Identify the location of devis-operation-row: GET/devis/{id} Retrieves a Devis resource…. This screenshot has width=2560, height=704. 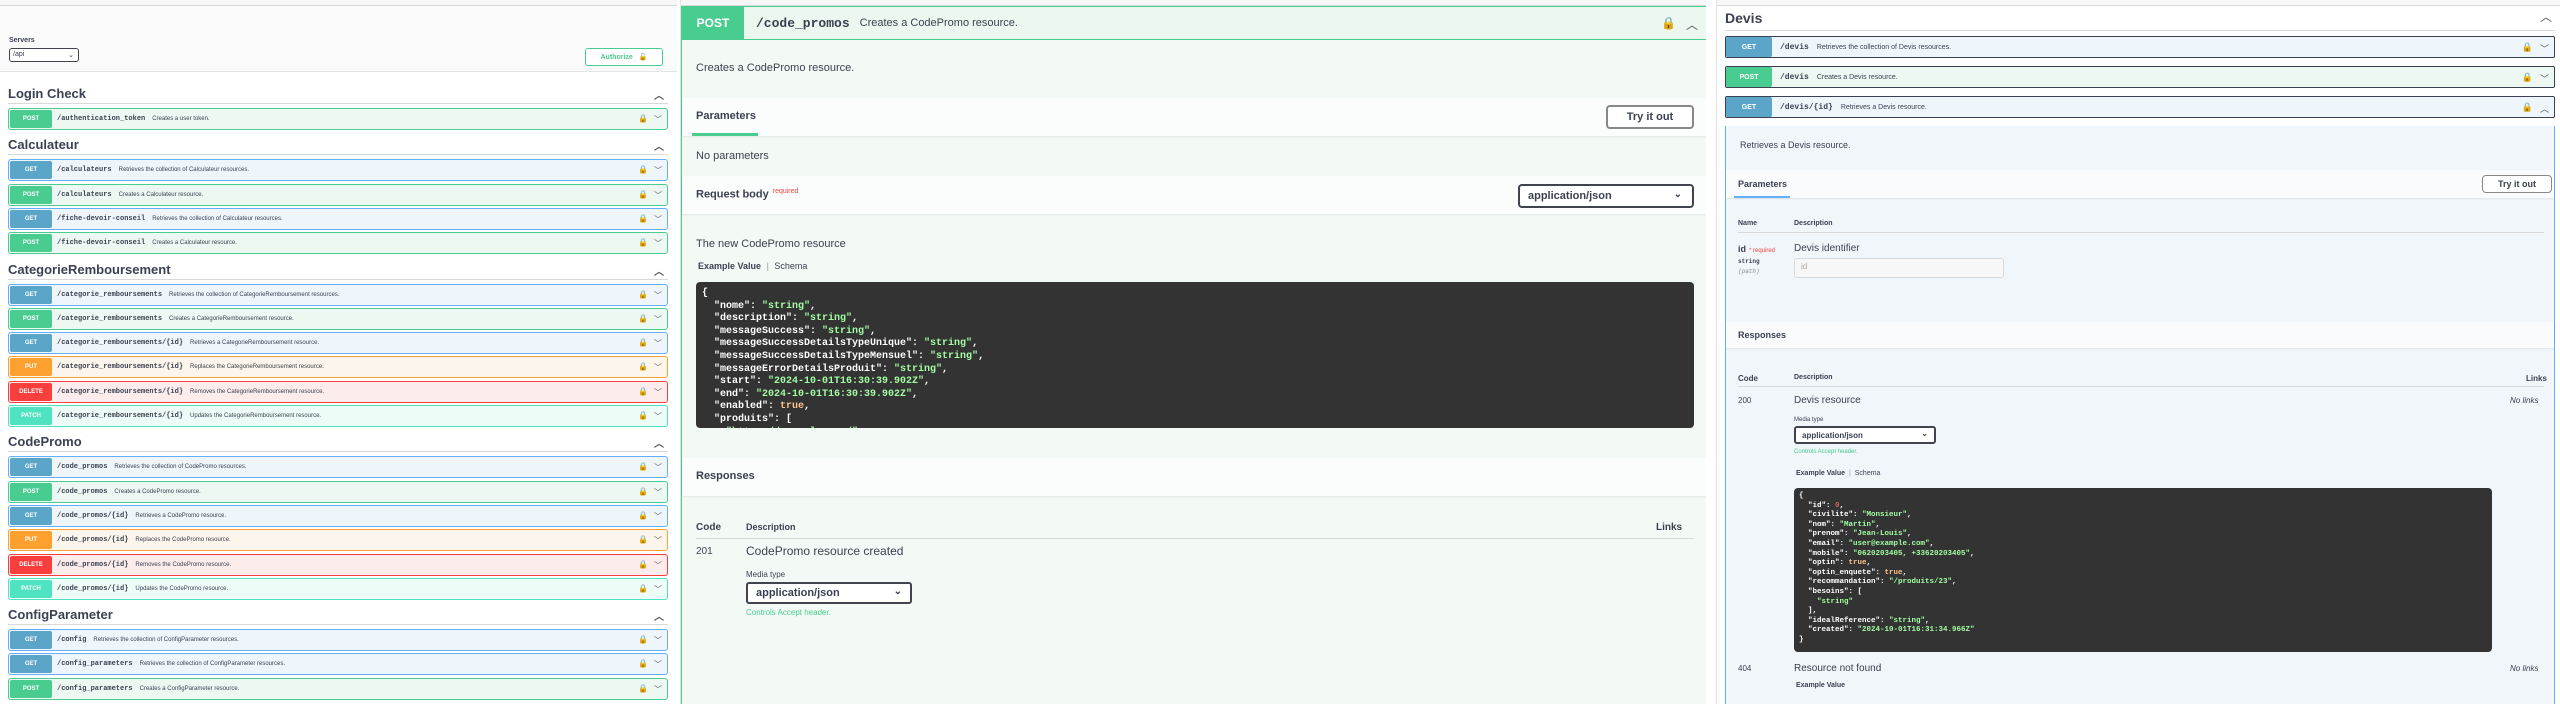
(2140, 107).